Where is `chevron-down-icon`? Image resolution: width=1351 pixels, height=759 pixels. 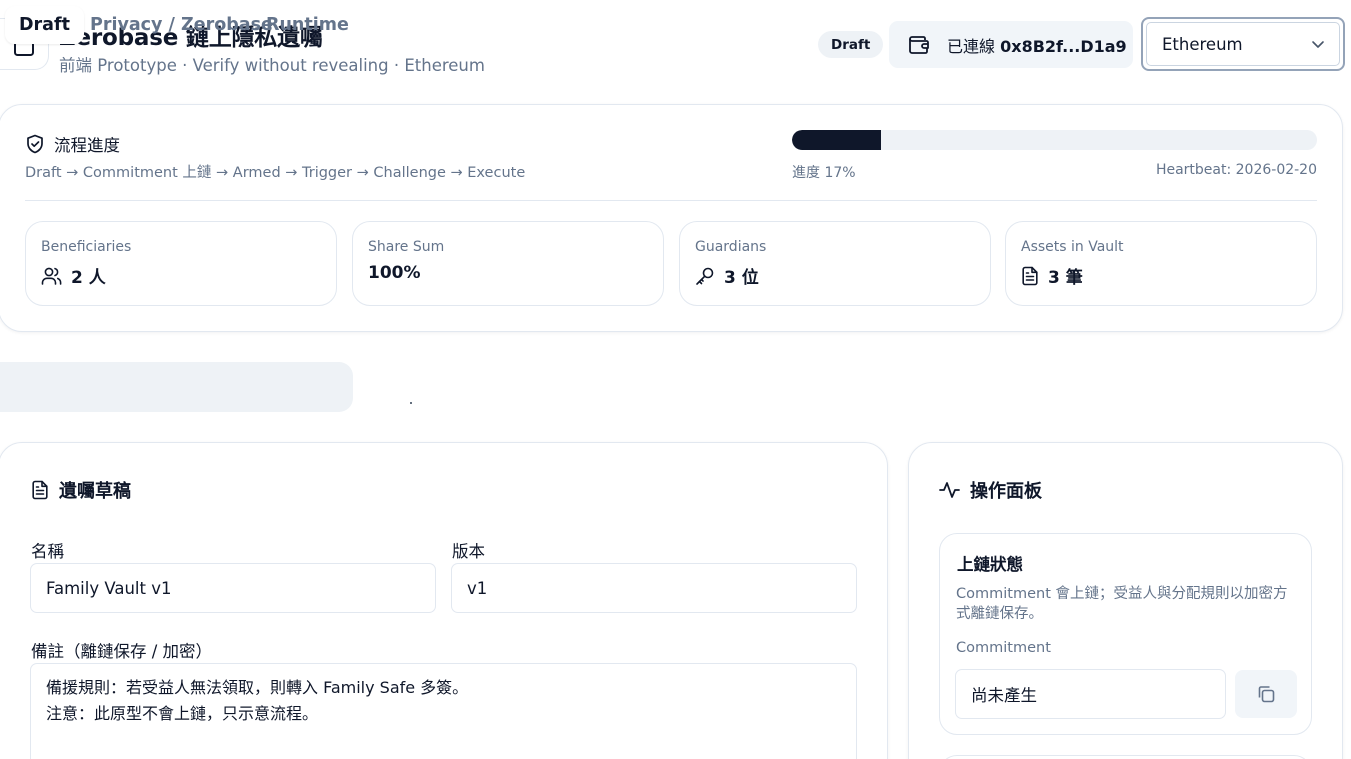
chevron-down-icon is located at coordinates (1318, 44).